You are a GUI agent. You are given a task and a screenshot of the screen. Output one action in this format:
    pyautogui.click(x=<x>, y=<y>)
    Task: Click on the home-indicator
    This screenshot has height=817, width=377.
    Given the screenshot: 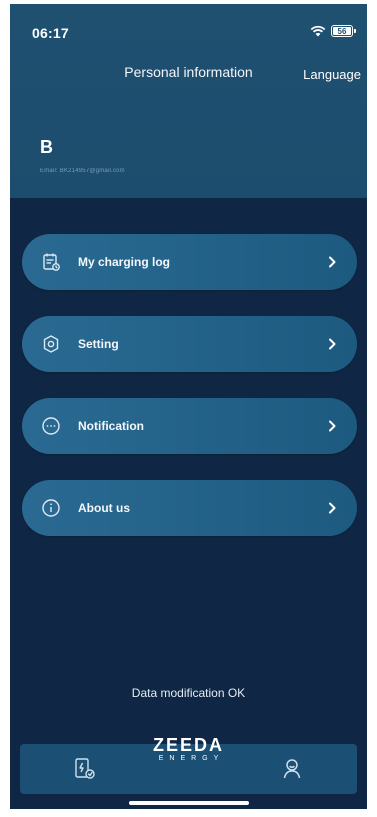 What is the action you would take?
    pyautogui.click(x=188, y=803)
    